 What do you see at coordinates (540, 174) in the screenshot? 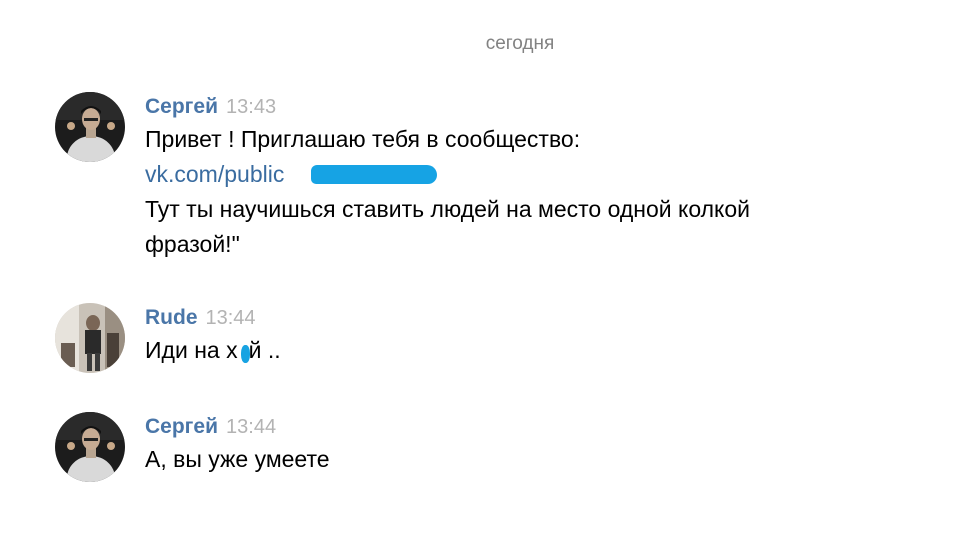
I see `message-link-line: vk.com/public` at bounding box center [540, 174].